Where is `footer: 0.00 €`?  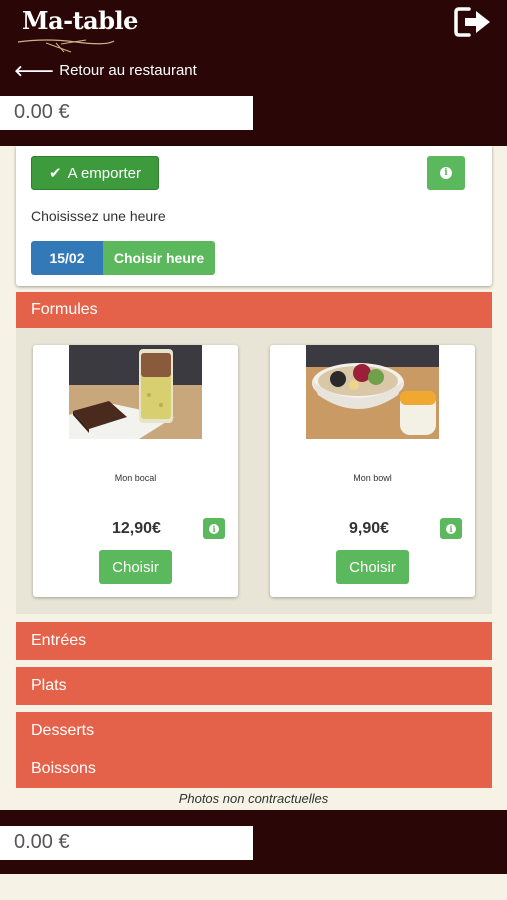 footer: 0.00 € is located at coordinates (253, 842).